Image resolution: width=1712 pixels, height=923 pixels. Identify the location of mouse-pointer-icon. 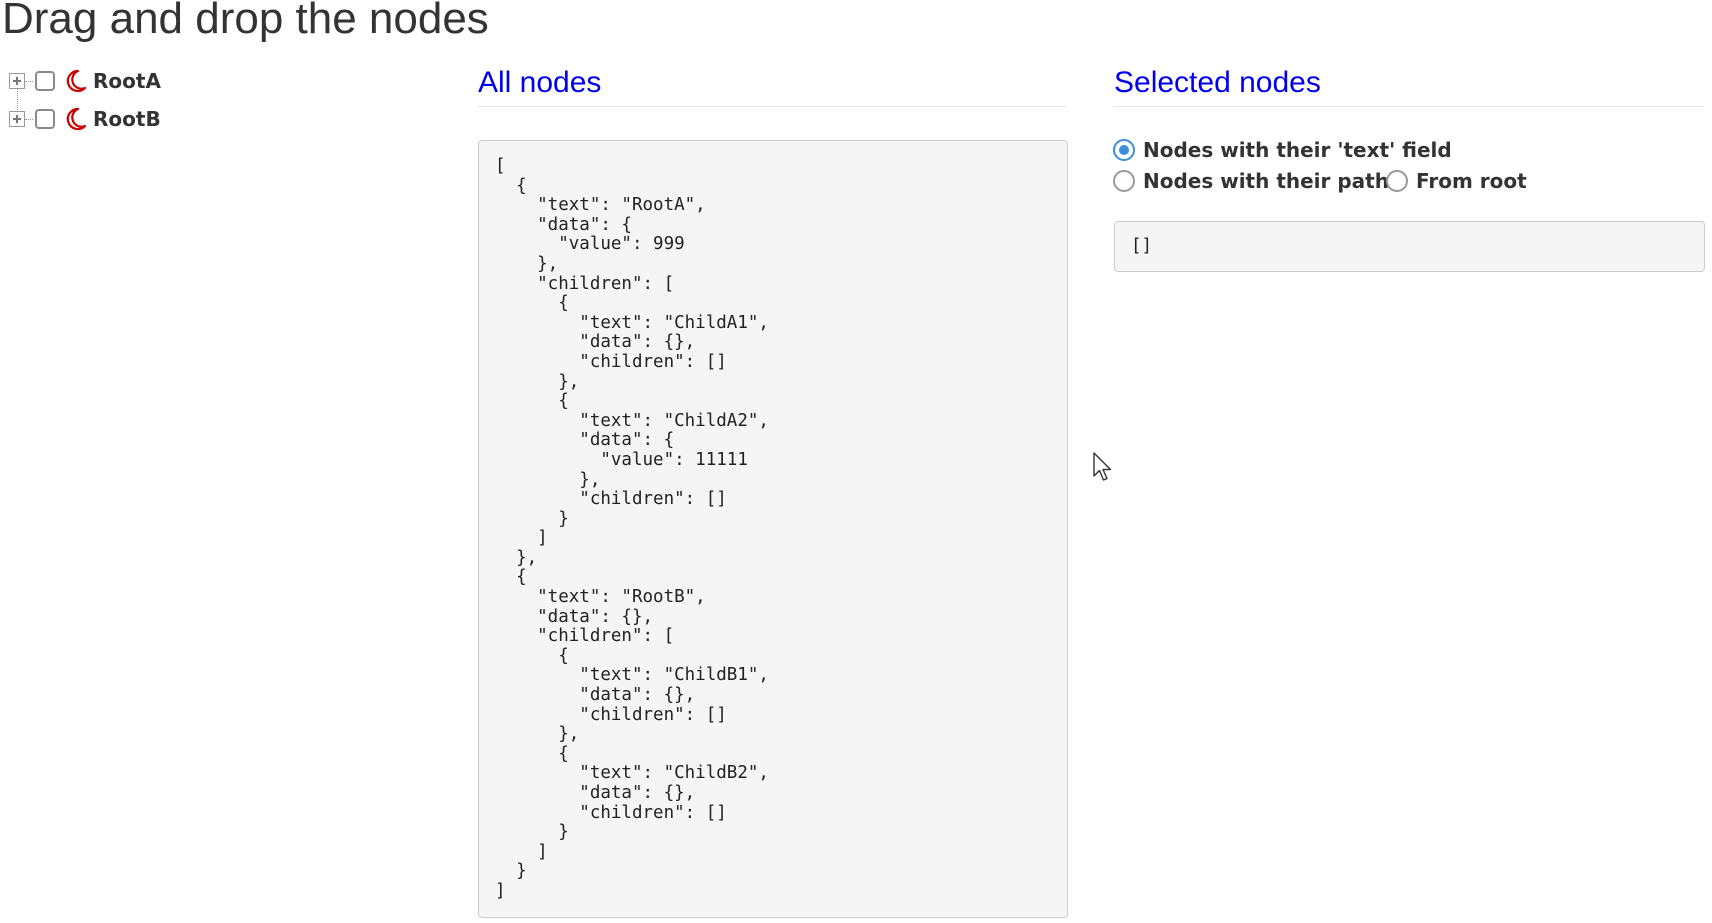
(1102, 466).